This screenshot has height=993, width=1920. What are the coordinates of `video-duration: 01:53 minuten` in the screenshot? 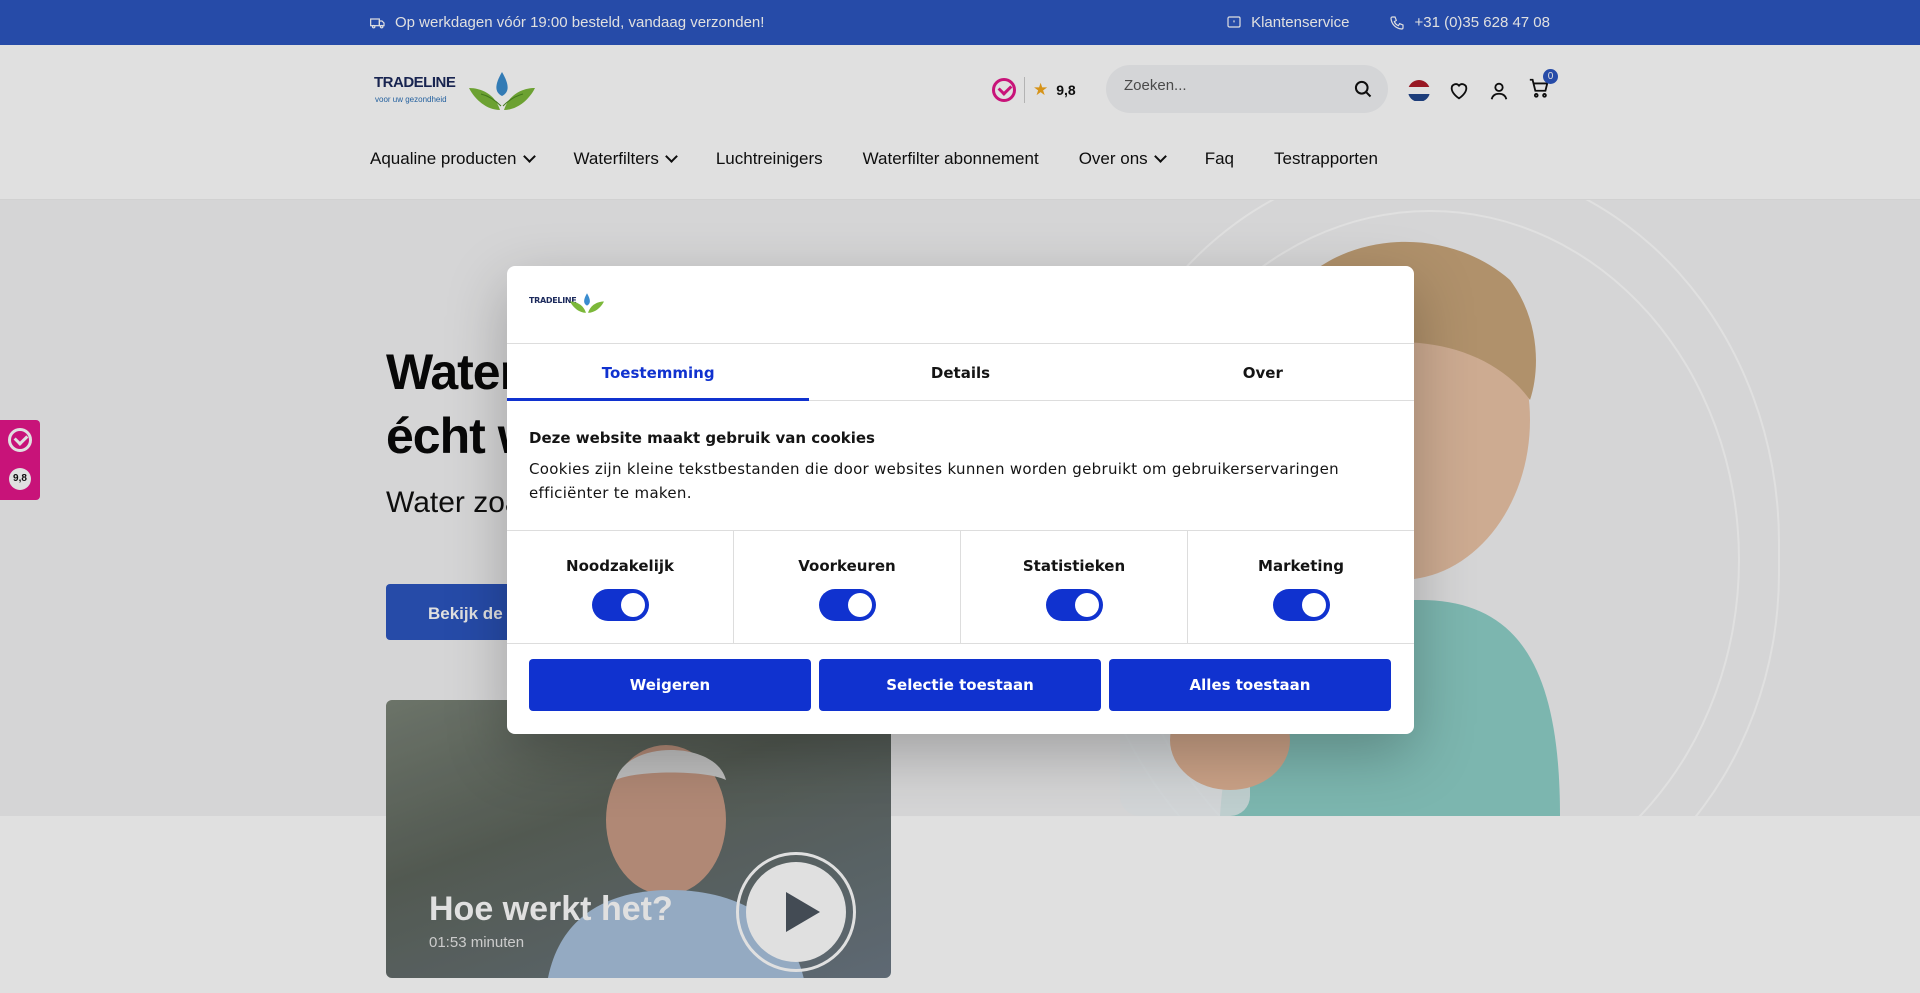 It's located at (477, 942).